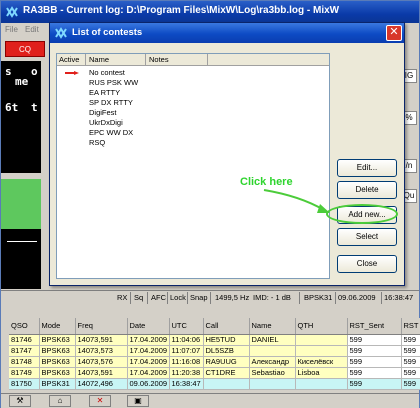 The height and width of the screenshot is (408, 420). What do you see at coordinates (107, 32) in the screenshot?
I see `dialog-title: List of contests` at bounding box center [107, 32].